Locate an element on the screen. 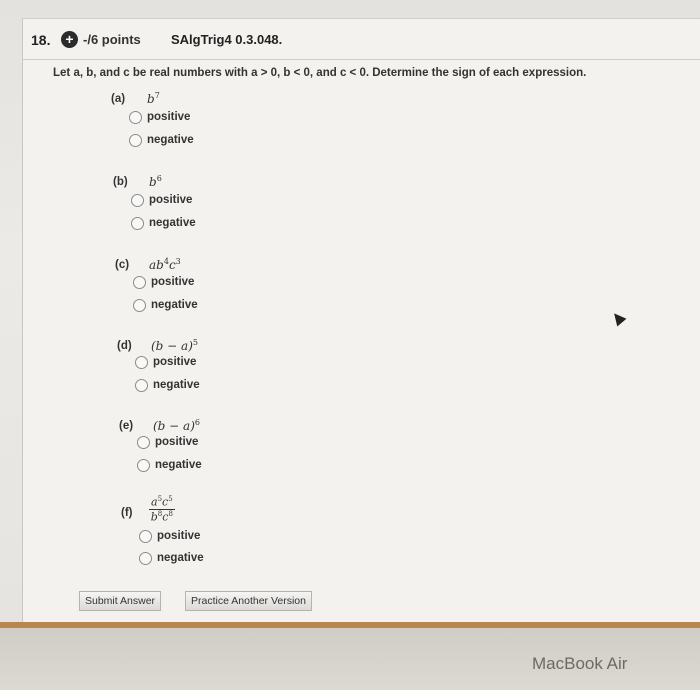  part-f-negative-radio is located at coordinates (145, 558).